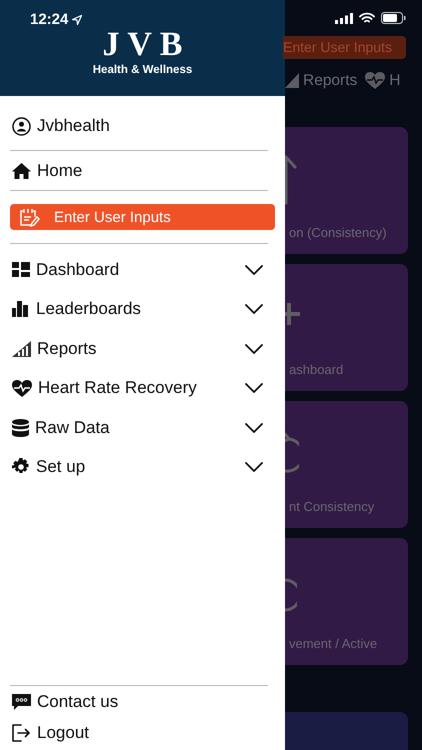 The width and height of the screenshot is (422, 750). Describe the element at coordinates (142, 388) in the screenshot. I see `menu-item: Heart Rate Recovery` at that location.